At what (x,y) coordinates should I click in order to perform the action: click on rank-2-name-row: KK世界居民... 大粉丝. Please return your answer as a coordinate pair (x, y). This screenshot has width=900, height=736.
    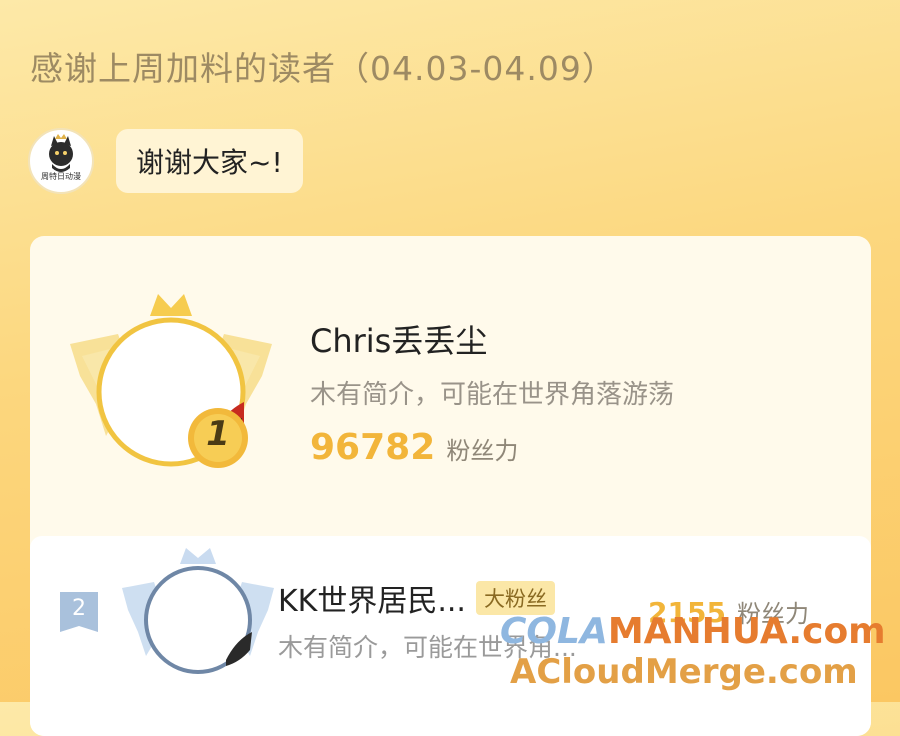
    Looking at the image, I should click on (427, 598).